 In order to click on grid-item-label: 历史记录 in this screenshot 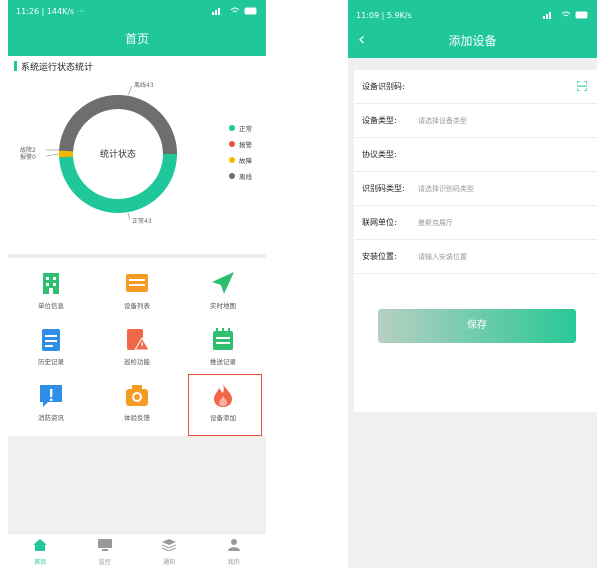, I will do `click(51, 362)`.